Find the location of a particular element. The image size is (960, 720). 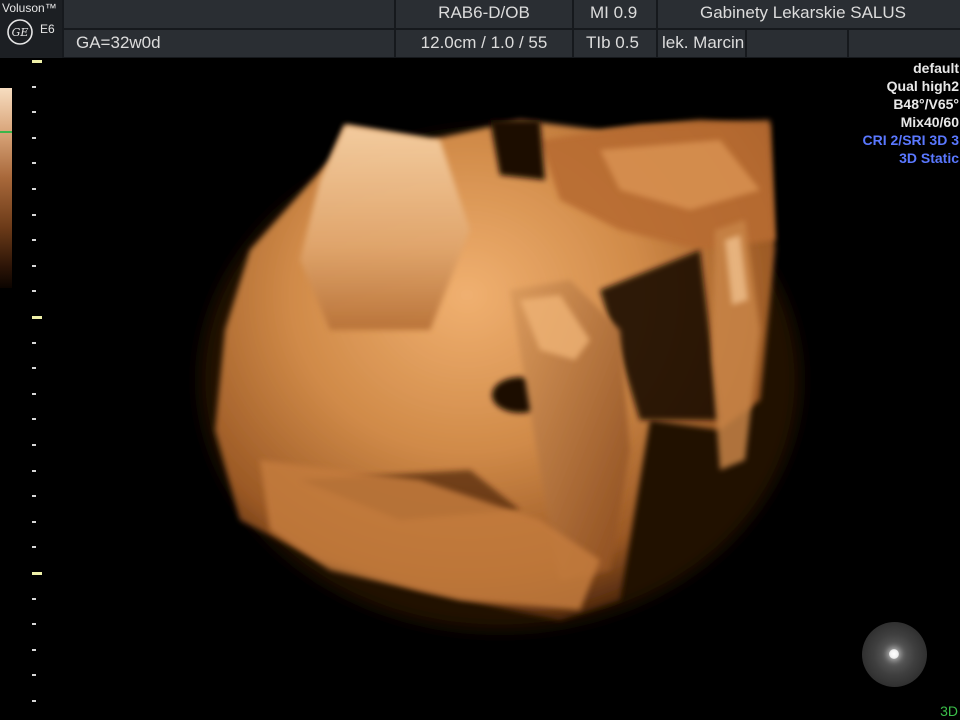

color-map-bar is located at coordinates (6, 188).